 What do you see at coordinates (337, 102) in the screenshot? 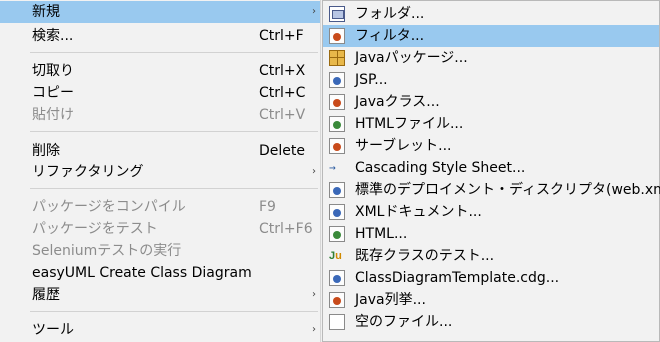
I see `java-class-icon` at bounding box center [337, 102].